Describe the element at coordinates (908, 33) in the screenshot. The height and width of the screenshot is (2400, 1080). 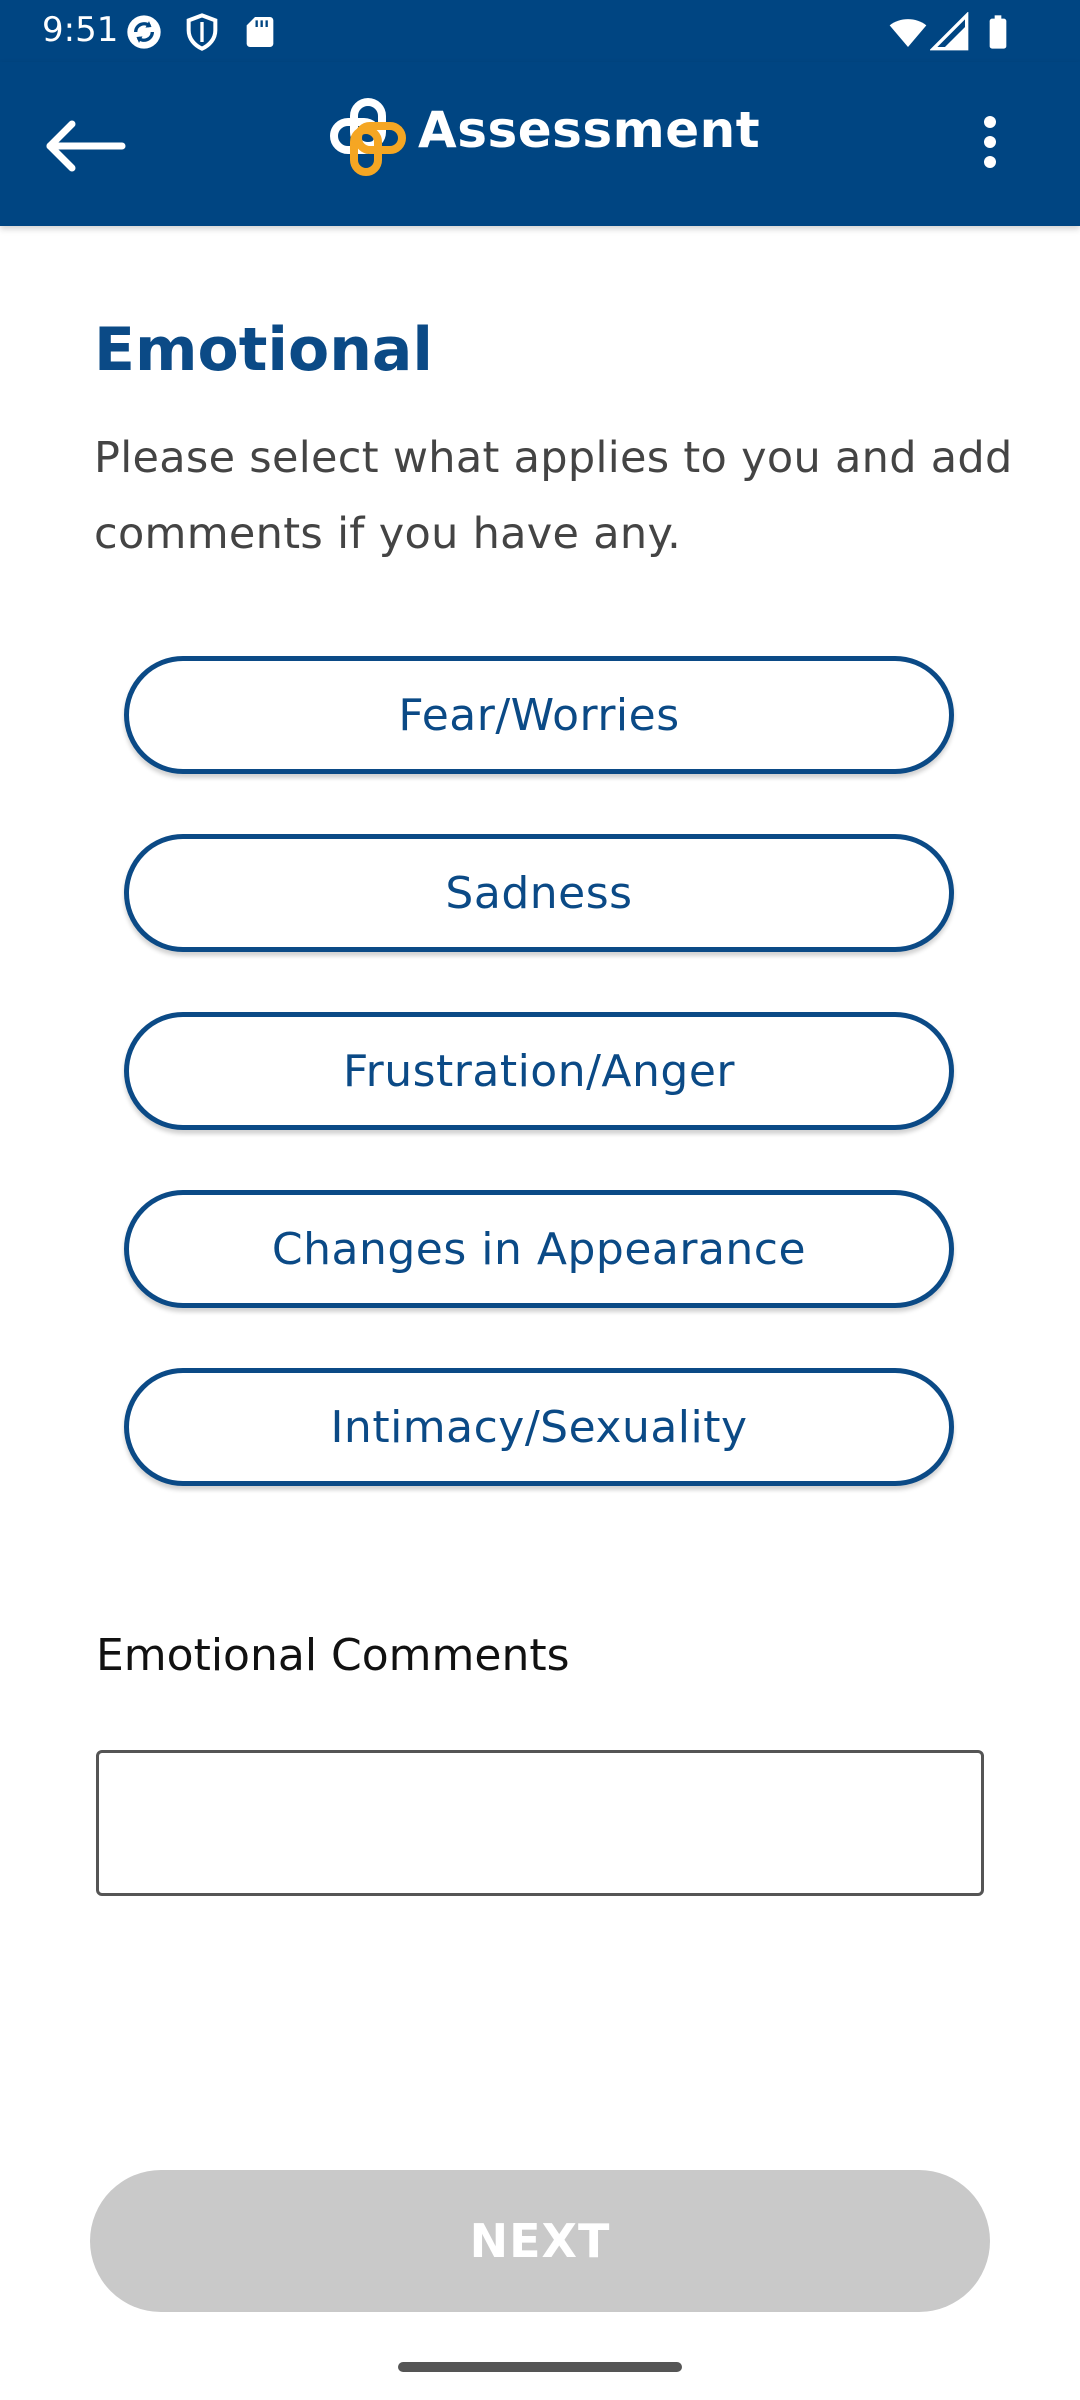
I see `wifi-icon` at that location.